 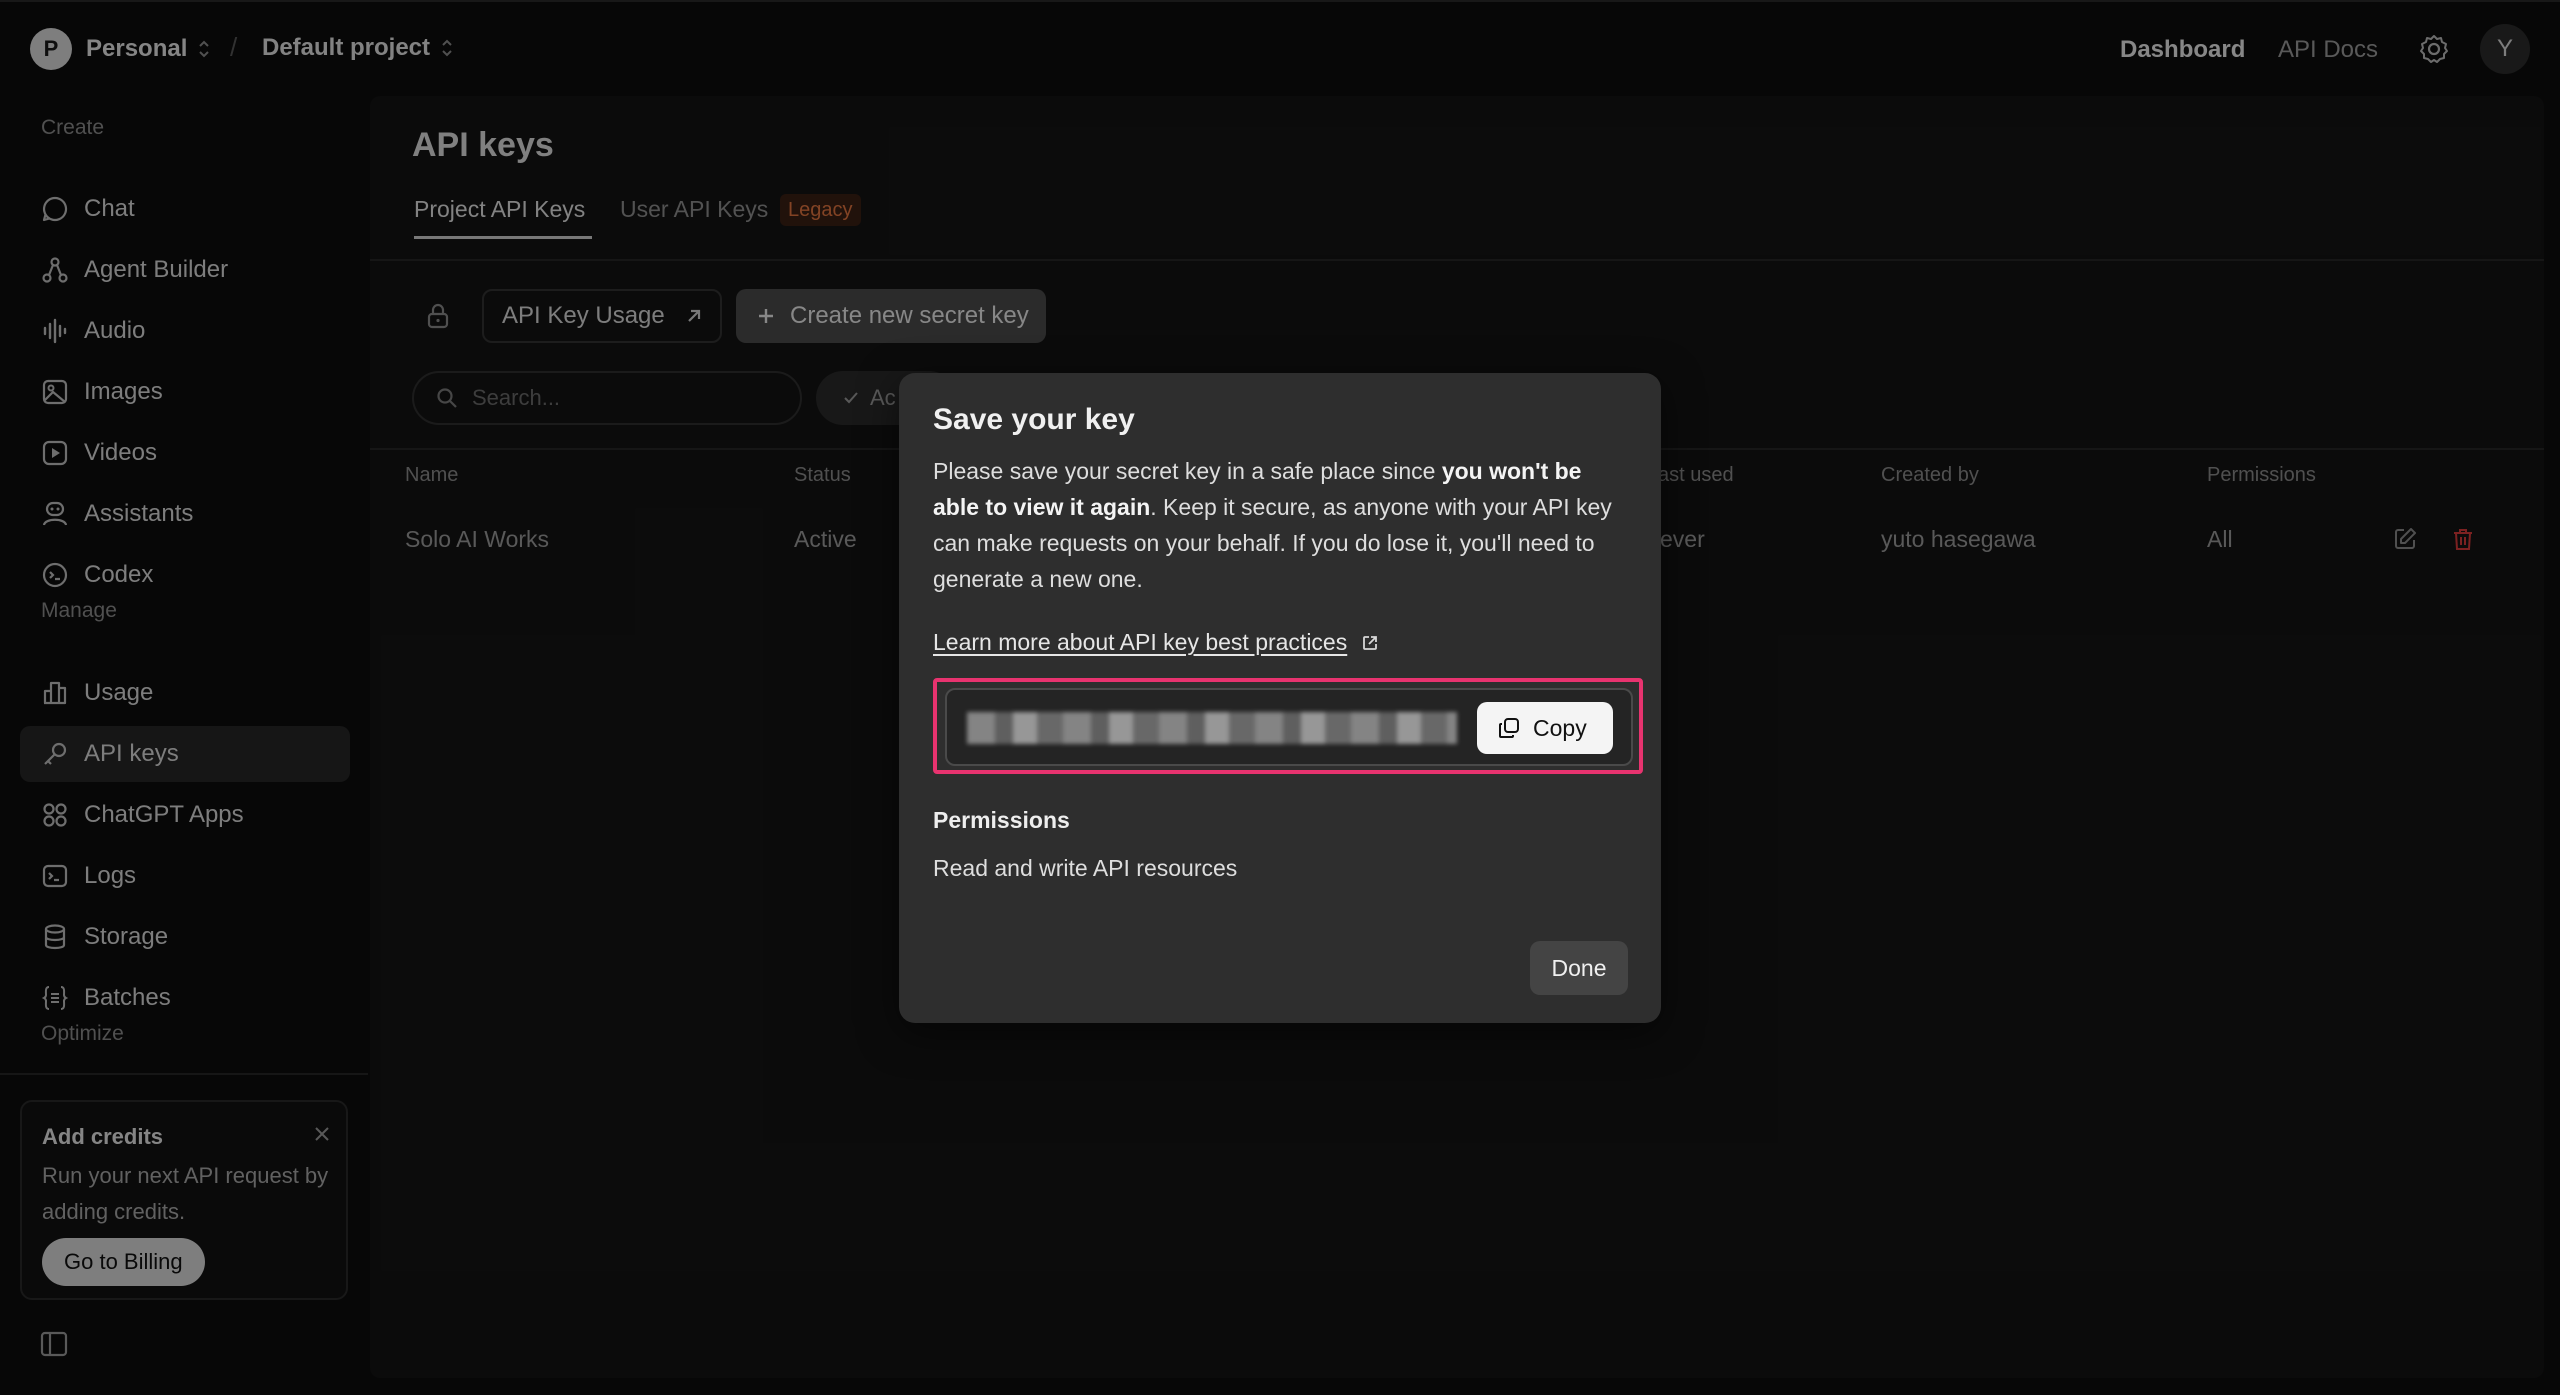 What do you see at coordinates (1085, 868) in the screenshot?
I see `permissions-value: Read and write API resources` at bounding box center [1085, 868].